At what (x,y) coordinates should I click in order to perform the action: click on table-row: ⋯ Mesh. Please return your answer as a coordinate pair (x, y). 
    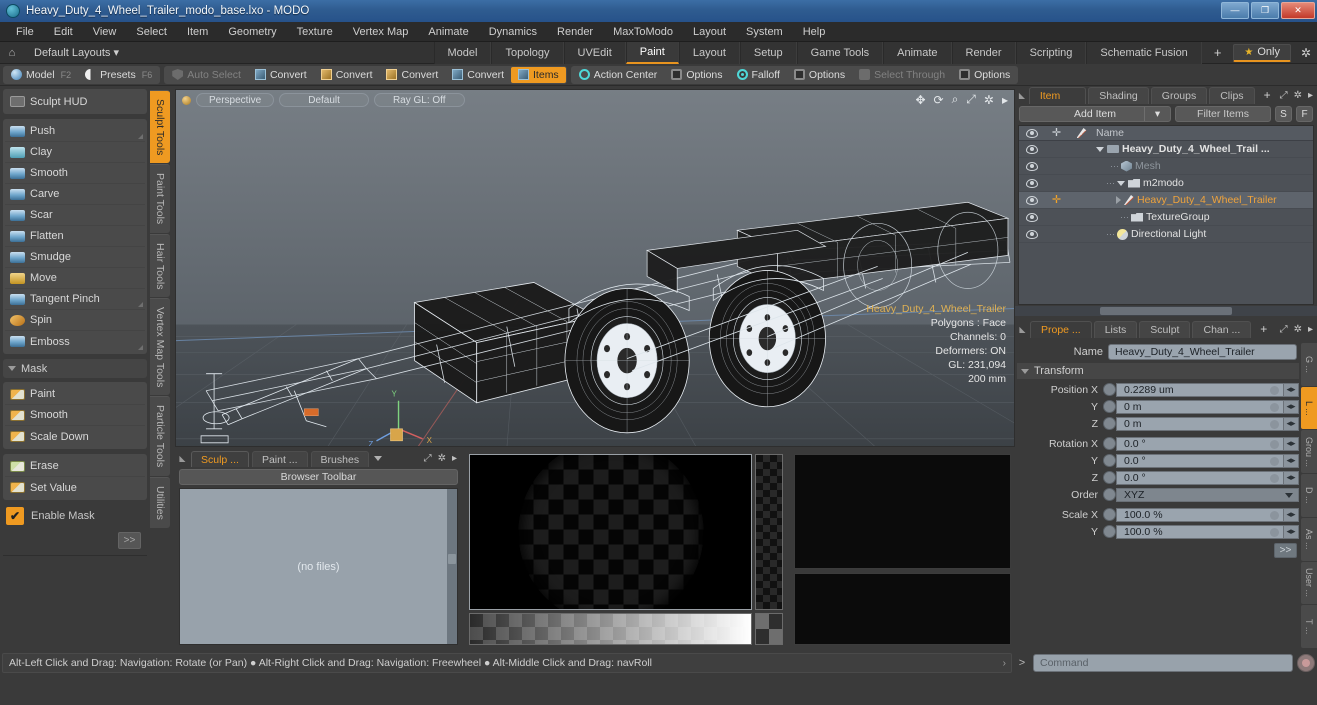
    Looking at the image, I should click on (1166, 166).